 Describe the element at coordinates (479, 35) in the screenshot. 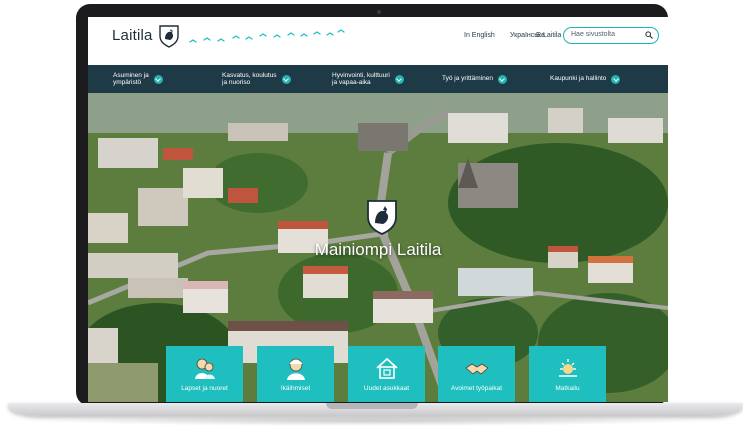

I see `lang-link-english: In English` at that location.